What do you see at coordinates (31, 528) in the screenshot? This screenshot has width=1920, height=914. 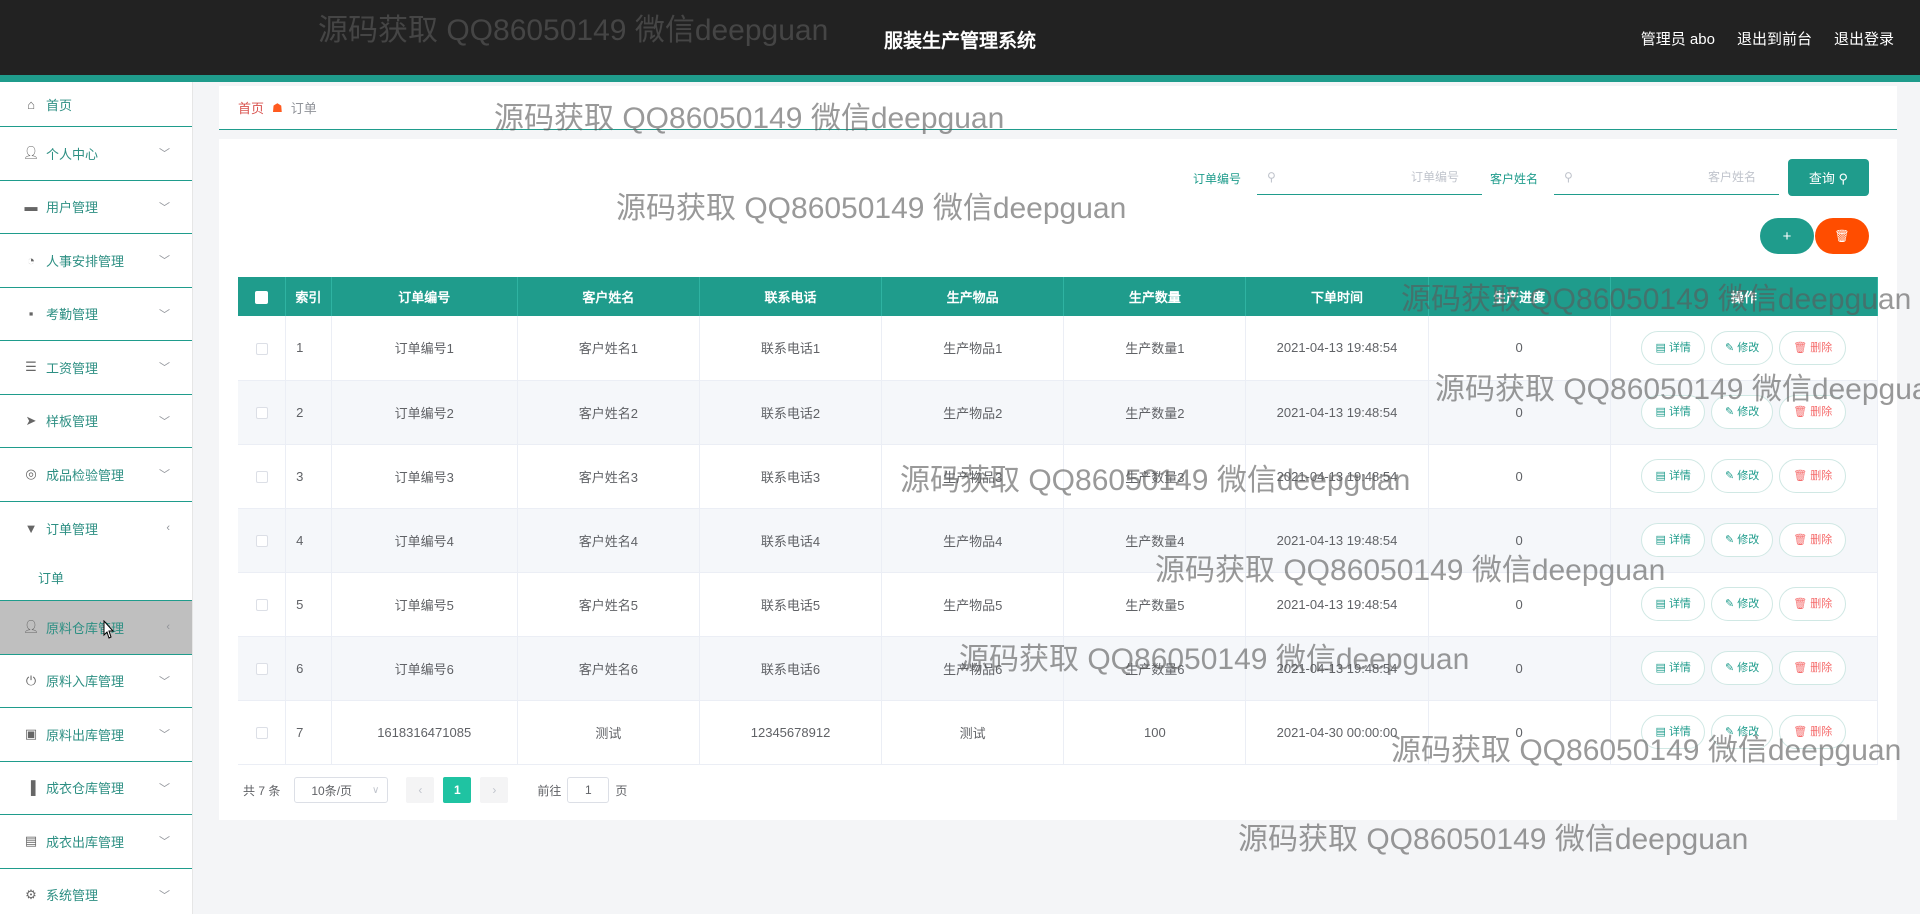 I see `flag-icon: ▼` at bounding box center [31, 528].